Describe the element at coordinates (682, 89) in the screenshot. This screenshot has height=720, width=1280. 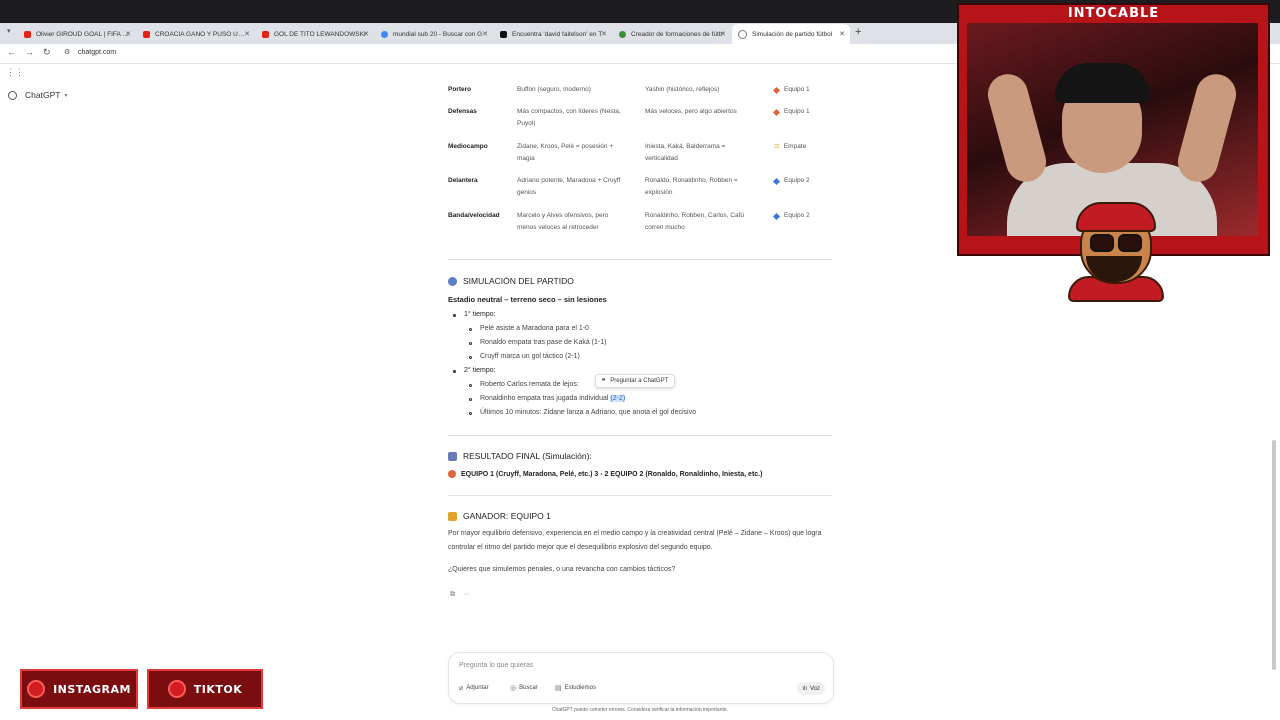
I see `team2-cell: Yashin (histórico, reflejos)` at that location.